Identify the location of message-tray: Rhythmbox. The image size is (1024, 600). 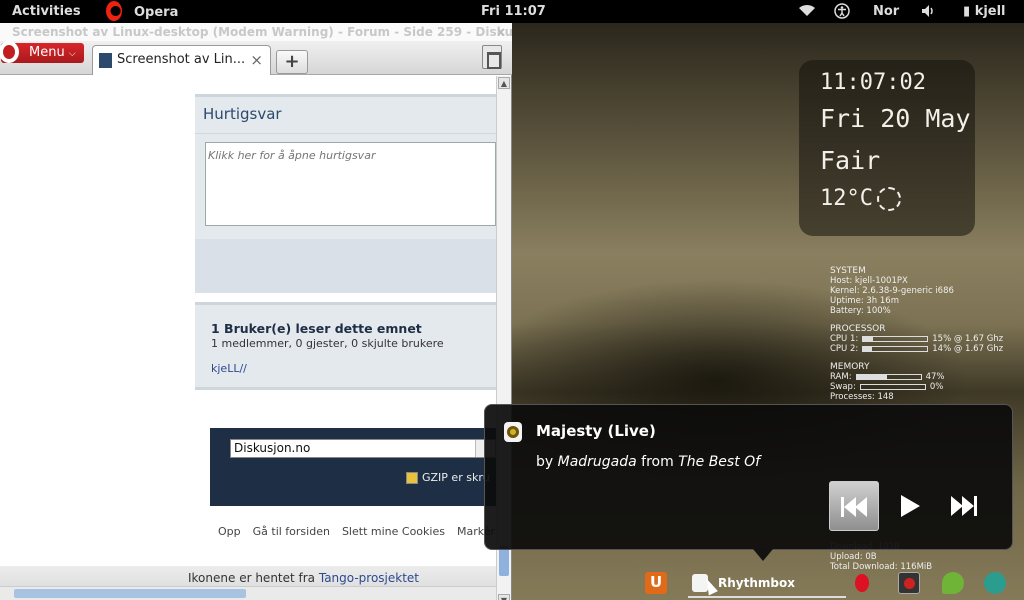
(812, 584).